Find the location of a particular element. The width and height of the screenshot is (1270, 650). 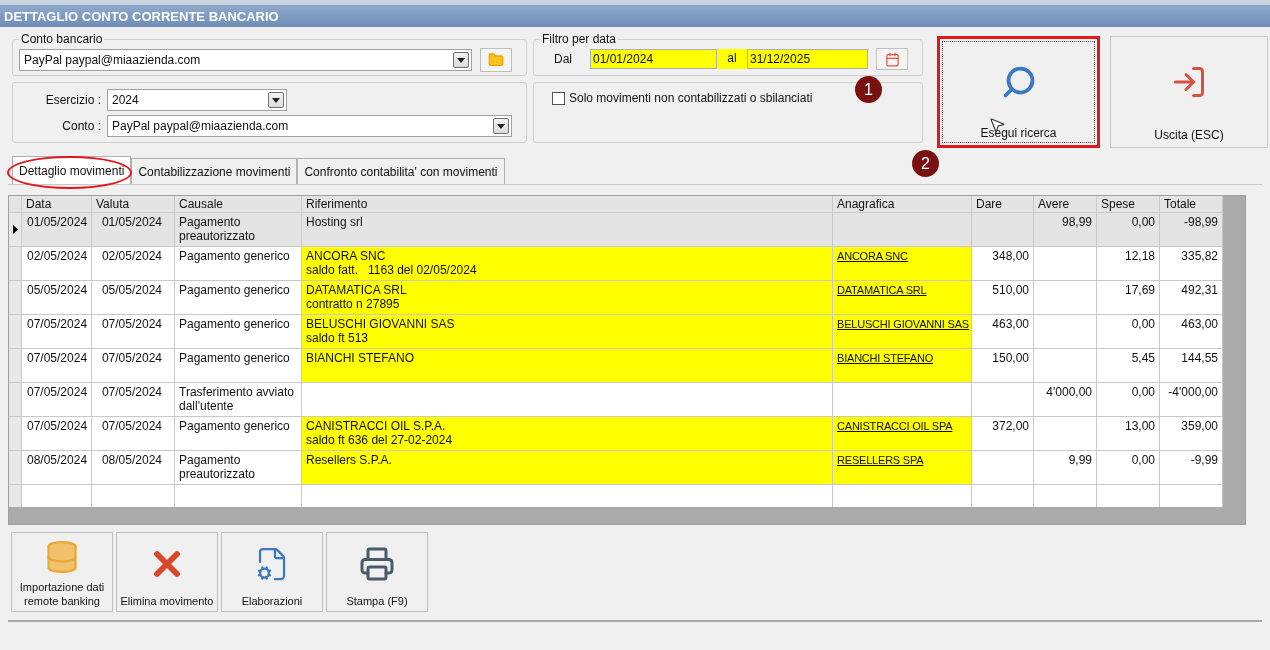

tab: Confronto contabilita' con movimenti is located at coordinates (401, 171).